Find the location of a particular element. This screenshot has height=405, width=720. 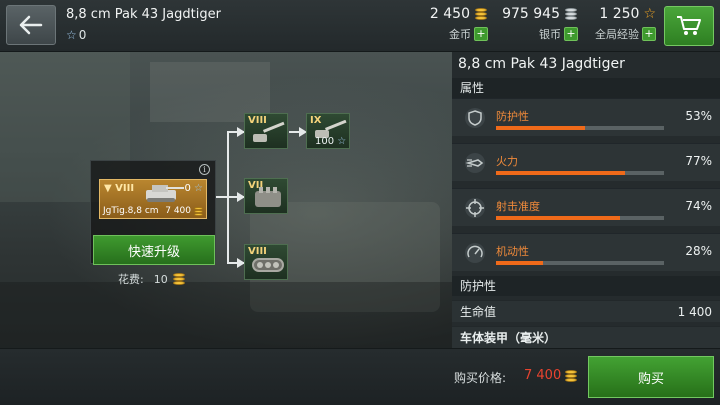

stat-row-mobility: 机动性 28% is located at coordinates (586, 252).